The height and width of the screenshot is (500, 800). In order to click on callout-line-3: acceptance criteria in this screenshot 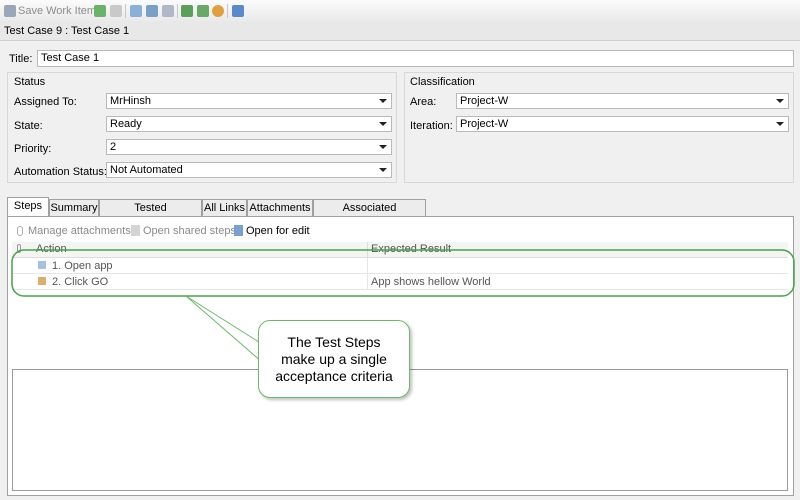, I will do `click(334, 375)`.